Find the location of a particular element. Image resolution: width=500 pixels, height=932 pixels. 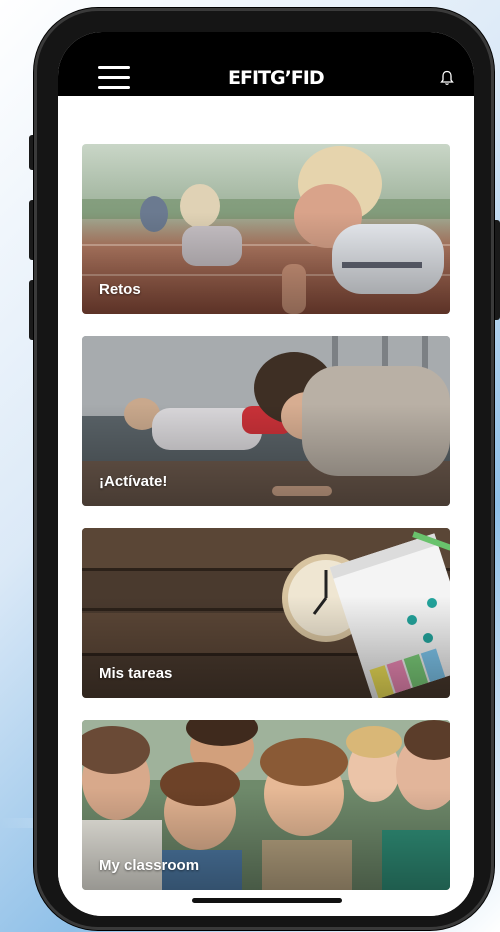

card-activate: ¡Actívate! is located at coordinates (266, 421).